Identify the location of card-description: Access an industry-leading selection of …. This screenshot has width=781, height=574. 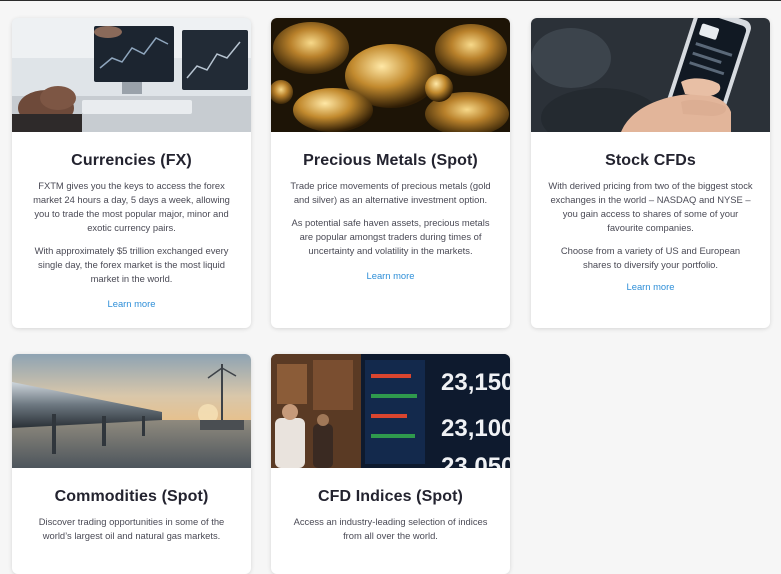
(390, 529).